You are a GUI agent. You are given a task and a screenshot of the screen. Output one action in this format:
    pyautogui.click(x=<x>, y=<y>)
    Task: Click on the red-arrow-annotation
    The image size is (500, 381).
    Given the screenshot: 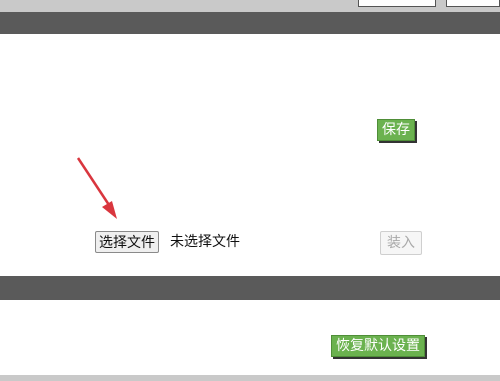 What is the action you would take?
    pyautogui.click(x=96, y=188)
    